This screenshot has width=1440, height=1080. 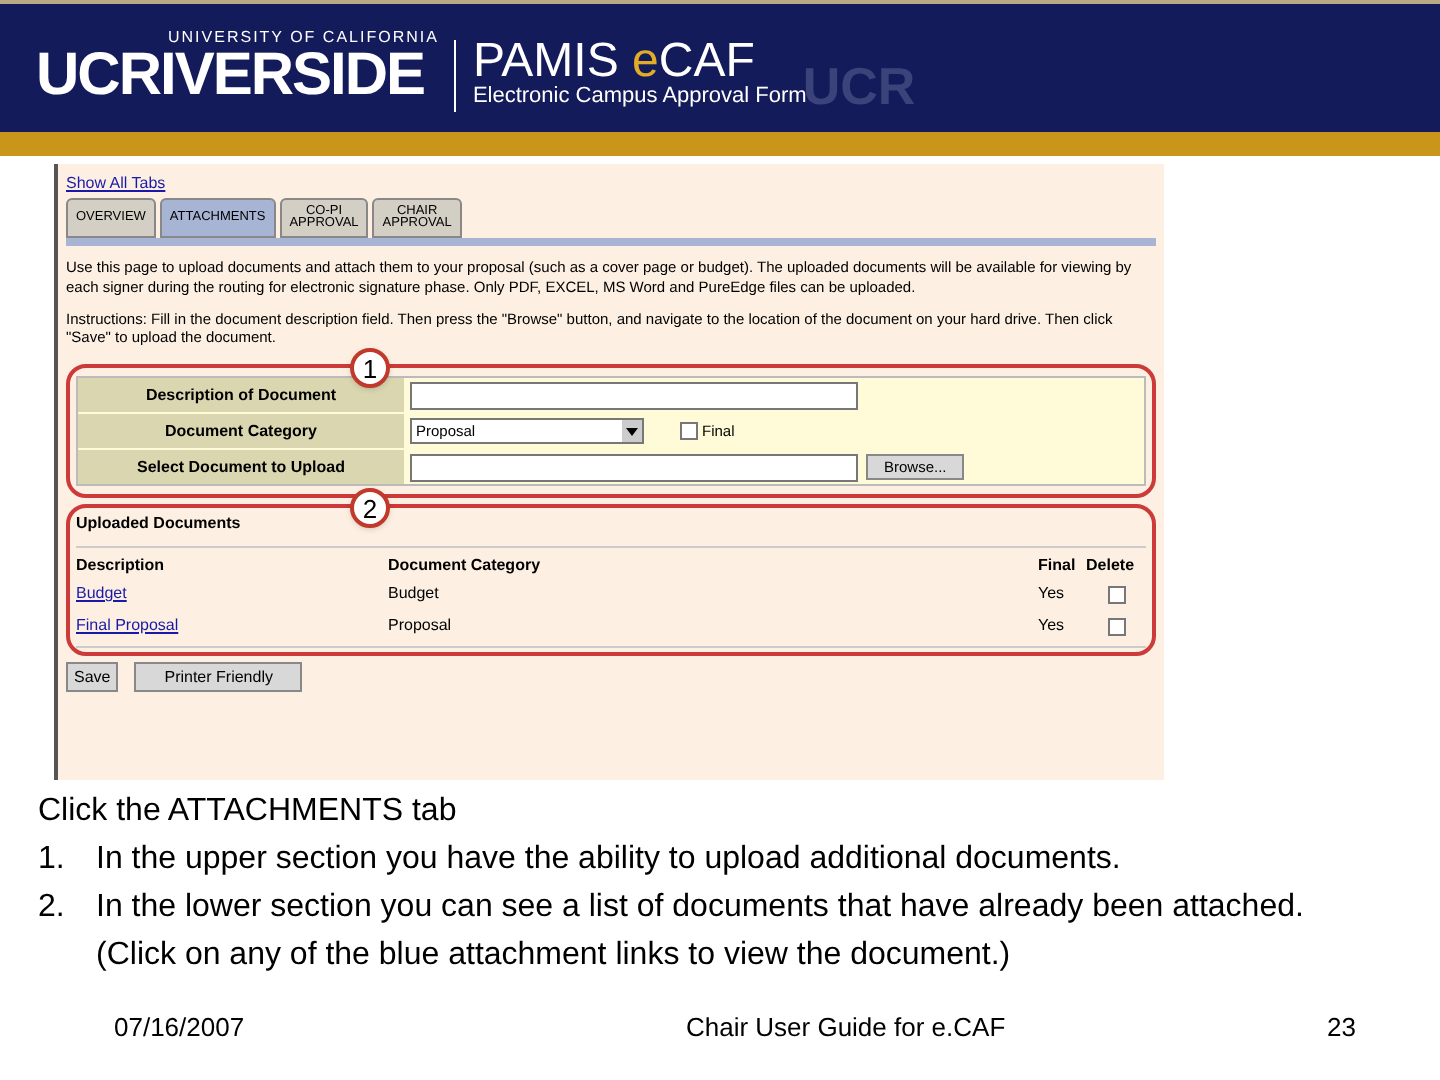 I want to click on caption-text: In the lower section you can see a list of documents that have already been attached. (Click on any of the blue attachment links to view the document.), so click(x=701, y=932).